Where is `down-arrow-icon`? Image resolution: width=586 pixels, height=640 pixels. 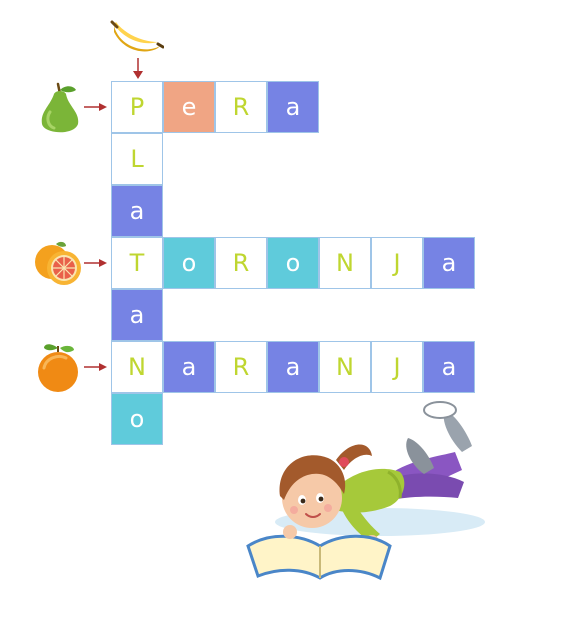
down-arrow-icon is located at coordinates (138, 68).